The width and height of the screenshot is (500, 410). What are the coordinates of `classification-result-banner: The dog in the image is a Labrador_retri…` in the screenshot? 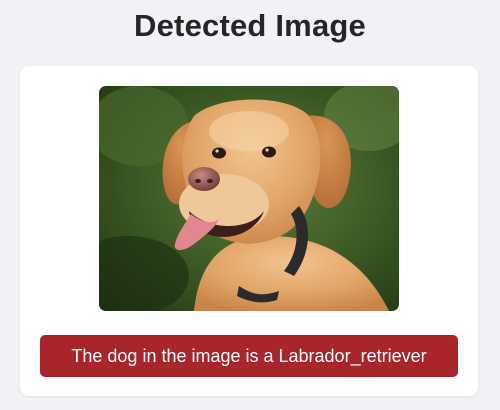 It's located at (249, 356).